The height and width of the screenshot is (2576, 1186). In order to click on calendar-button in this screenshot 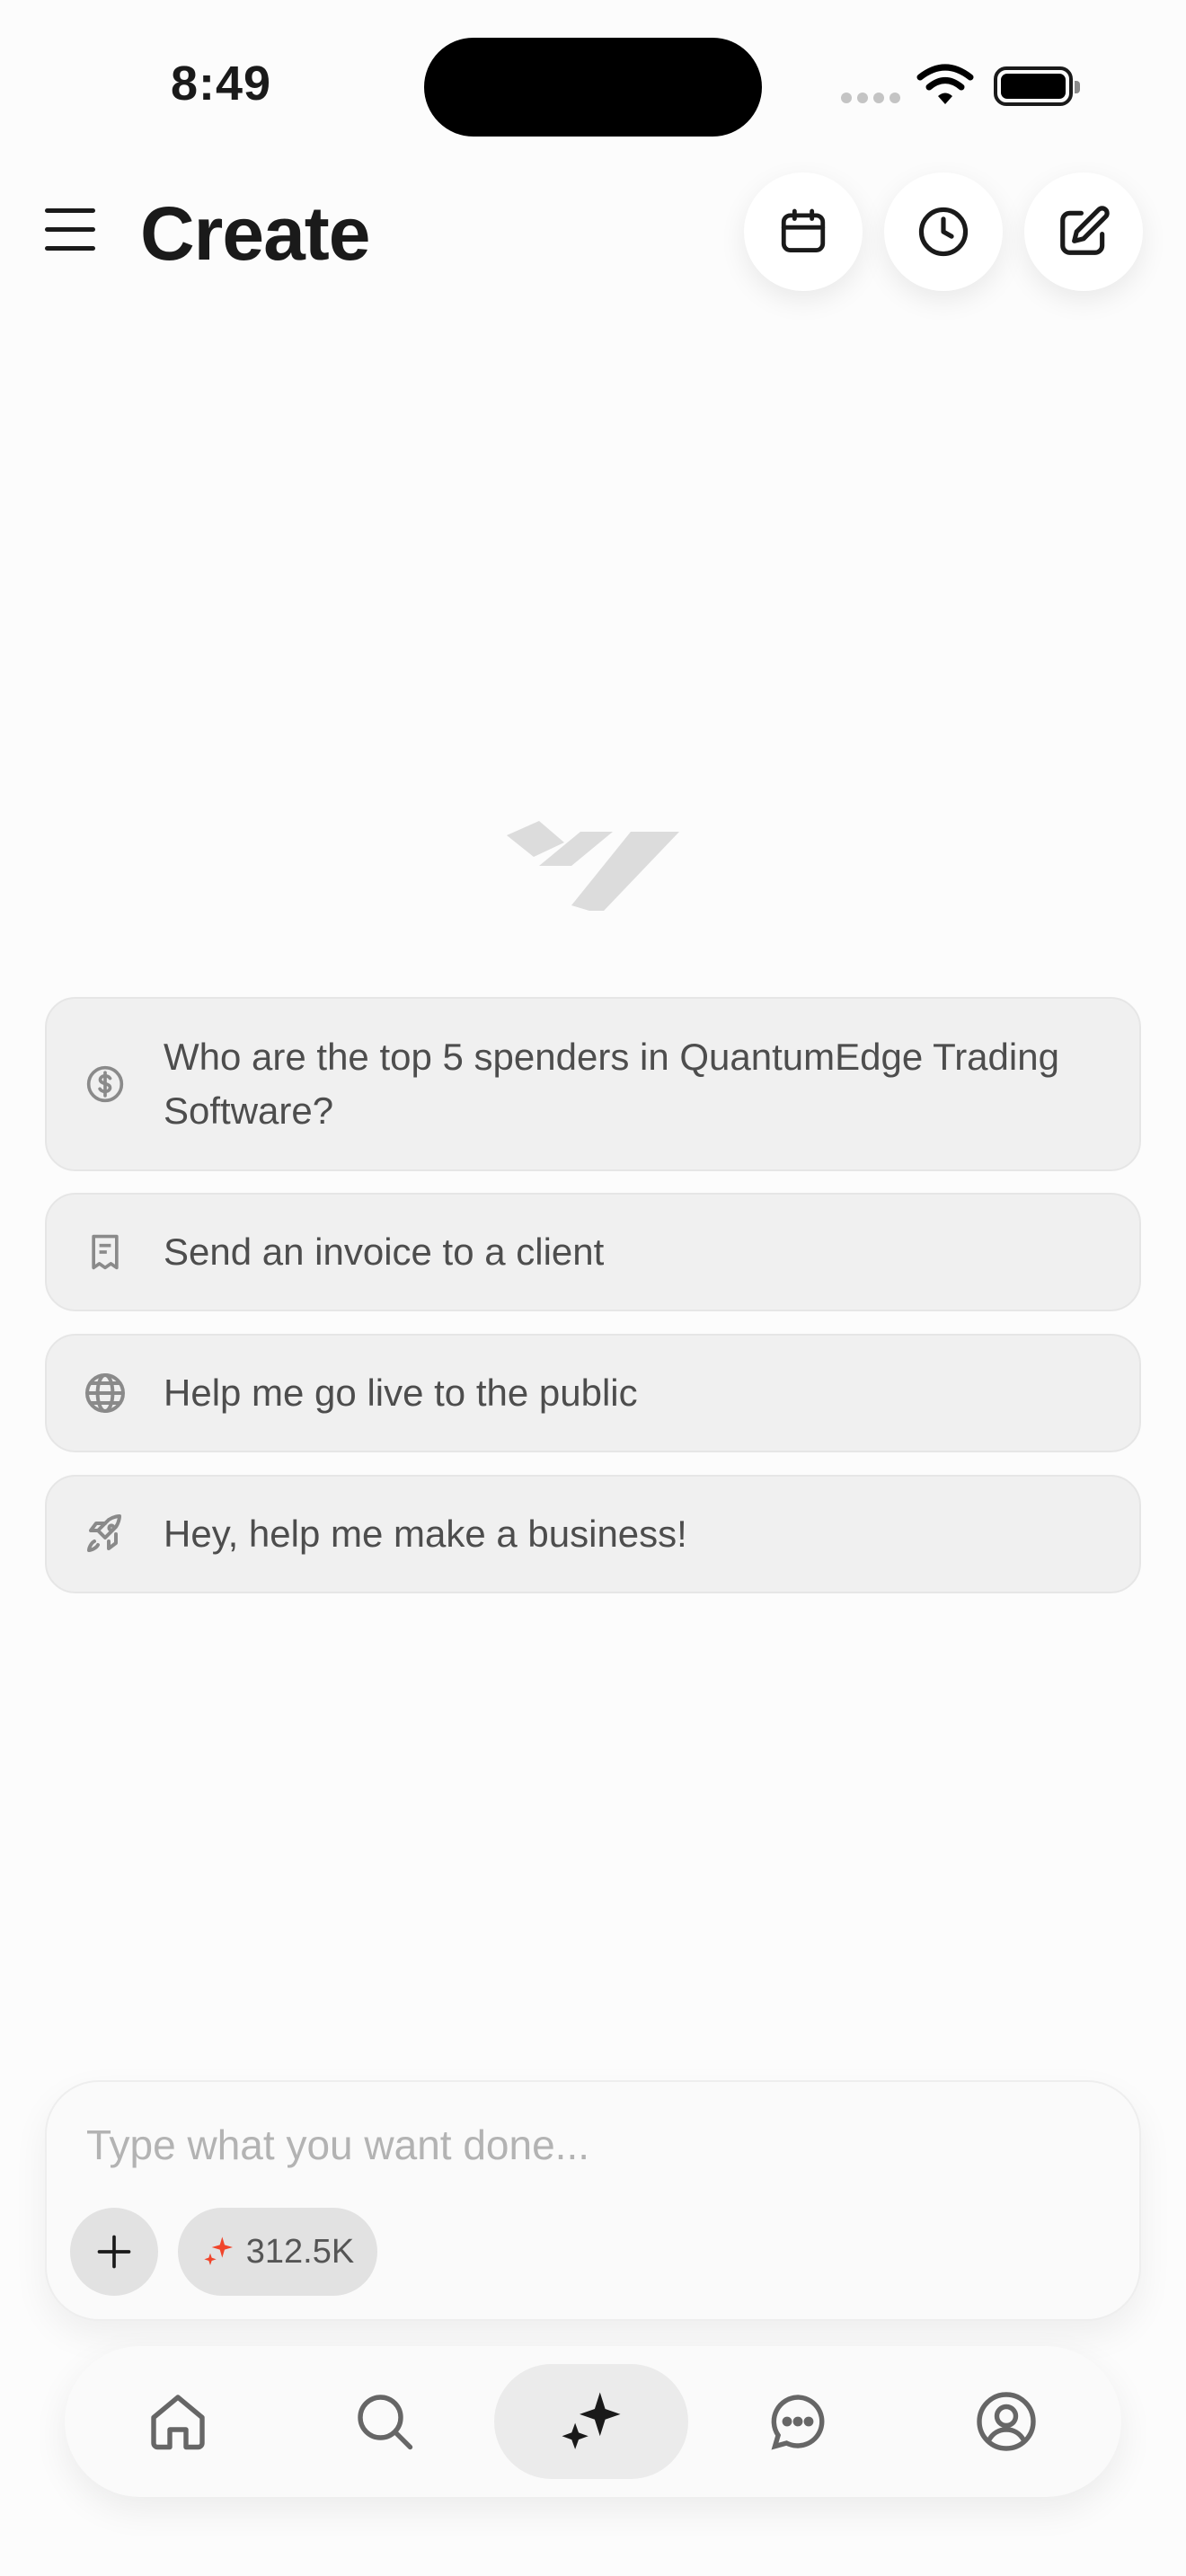, I will do `click(803, 231)`.